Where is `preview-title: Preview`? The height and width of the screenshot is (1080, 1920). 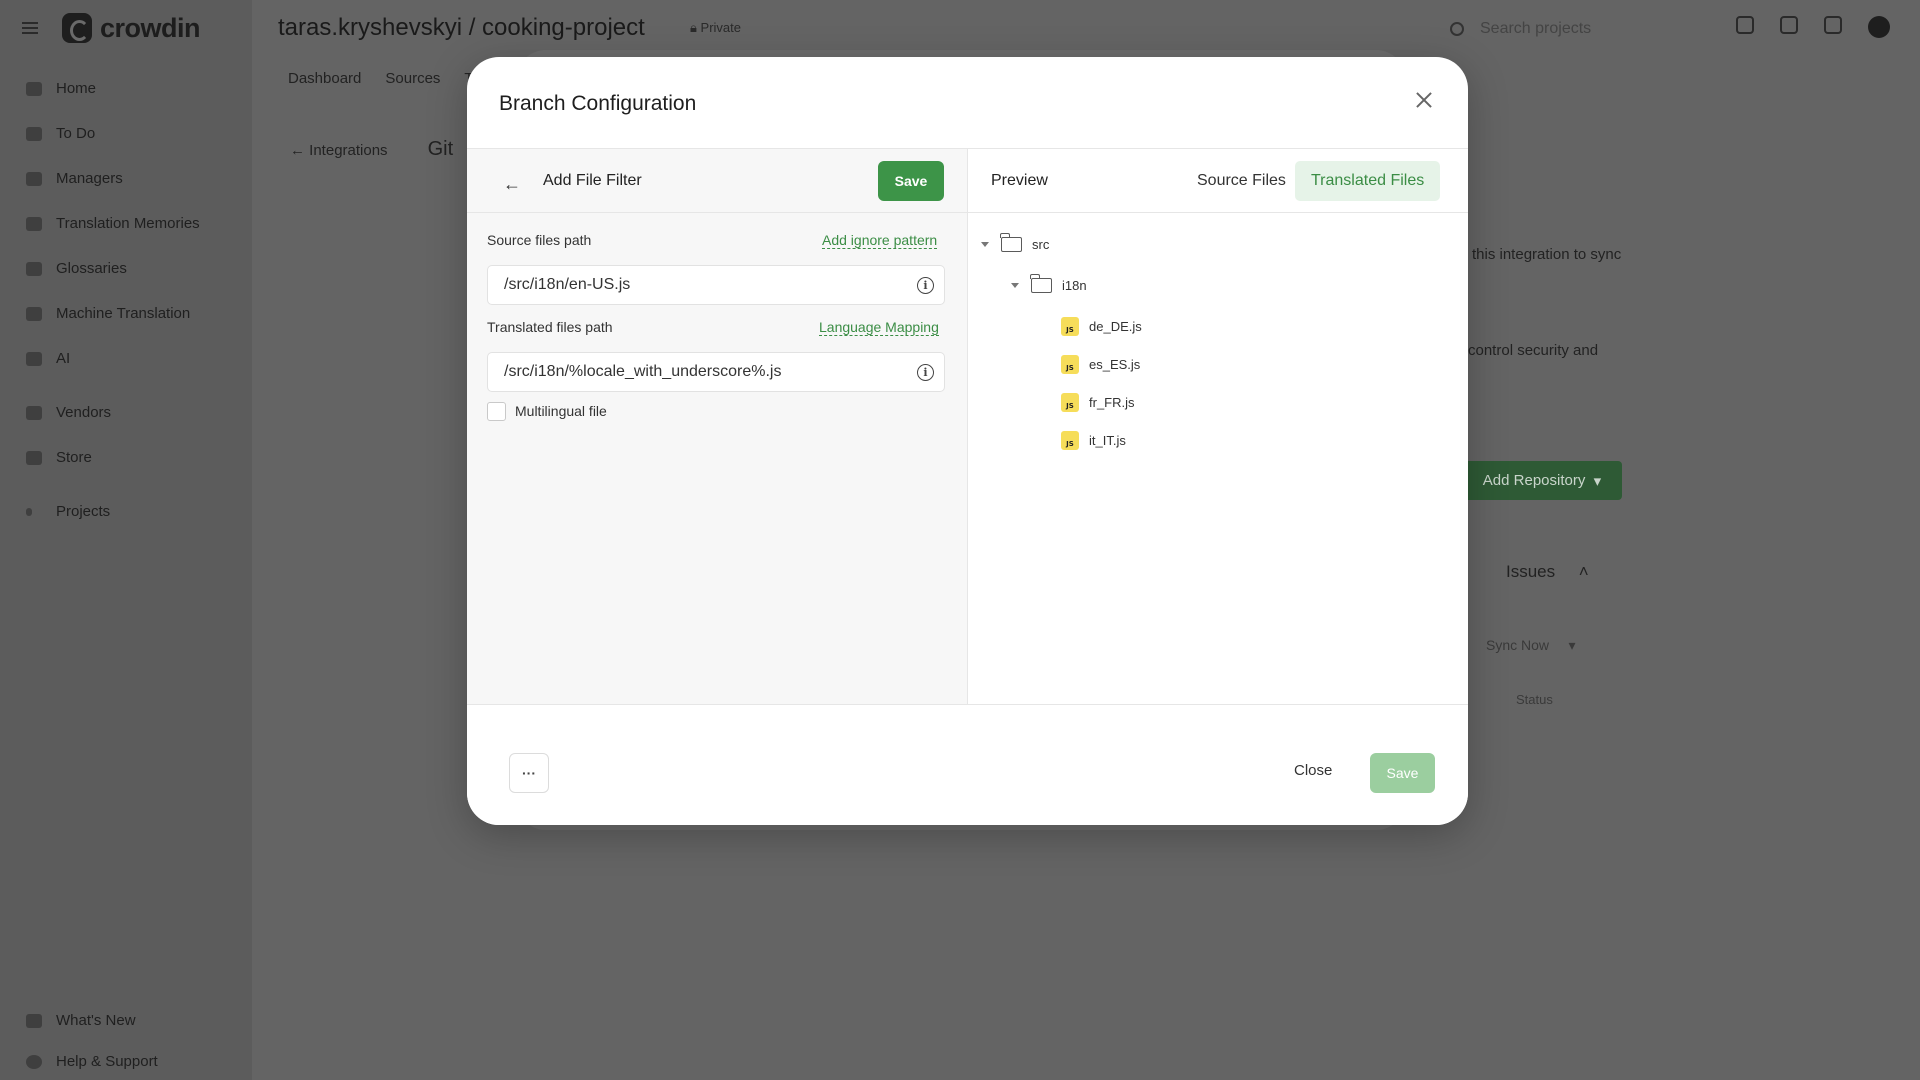
preview-title: Preview is located at coordinates (1019, 180).